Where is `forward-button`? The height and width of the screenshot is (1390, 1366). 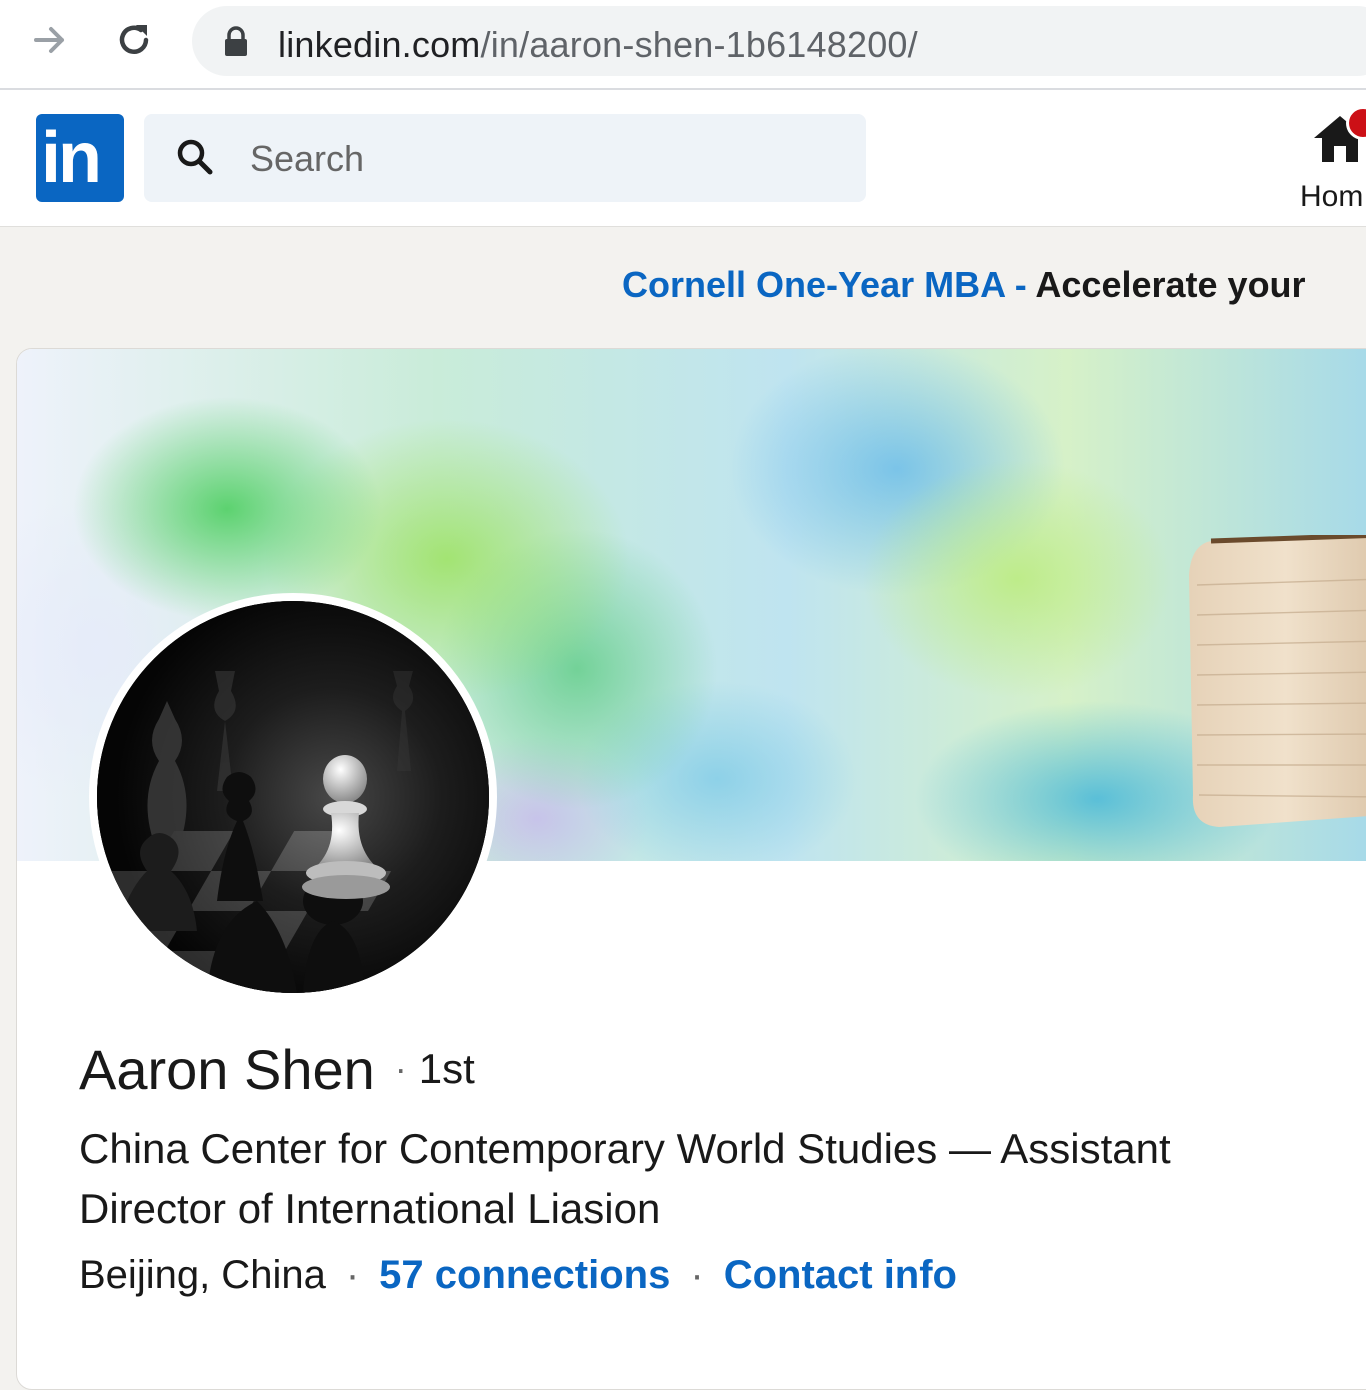 forward-button is located at coordinates (50, 40).